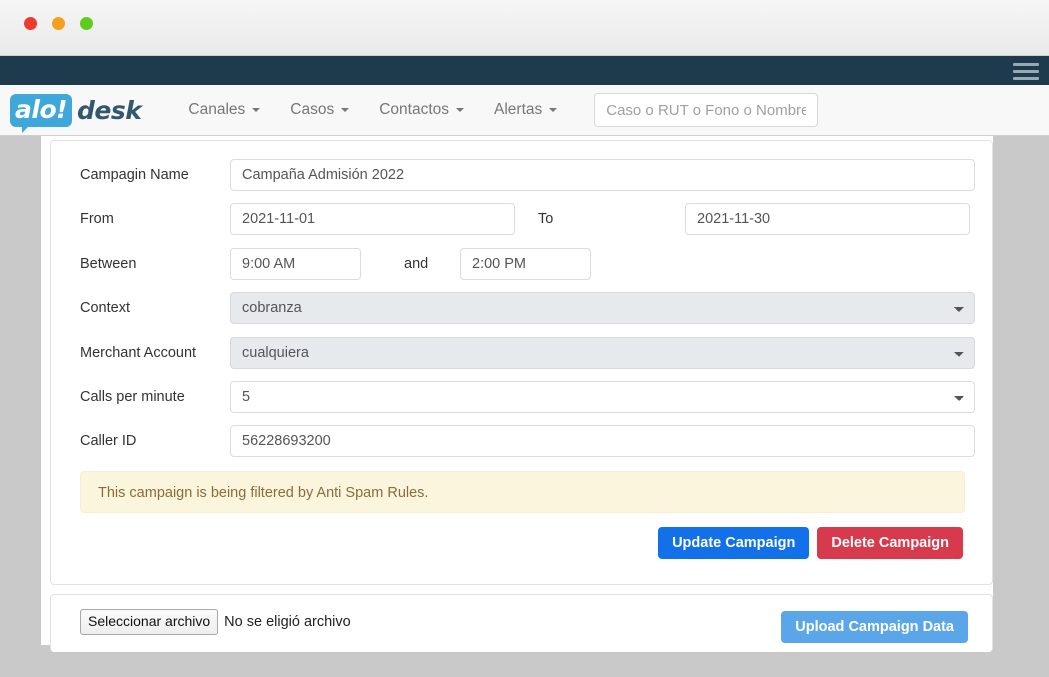  Describe the element at coordinates (149, 622) in the screenshot. I see `select-file-button: Seleccionar archivo` at that location.